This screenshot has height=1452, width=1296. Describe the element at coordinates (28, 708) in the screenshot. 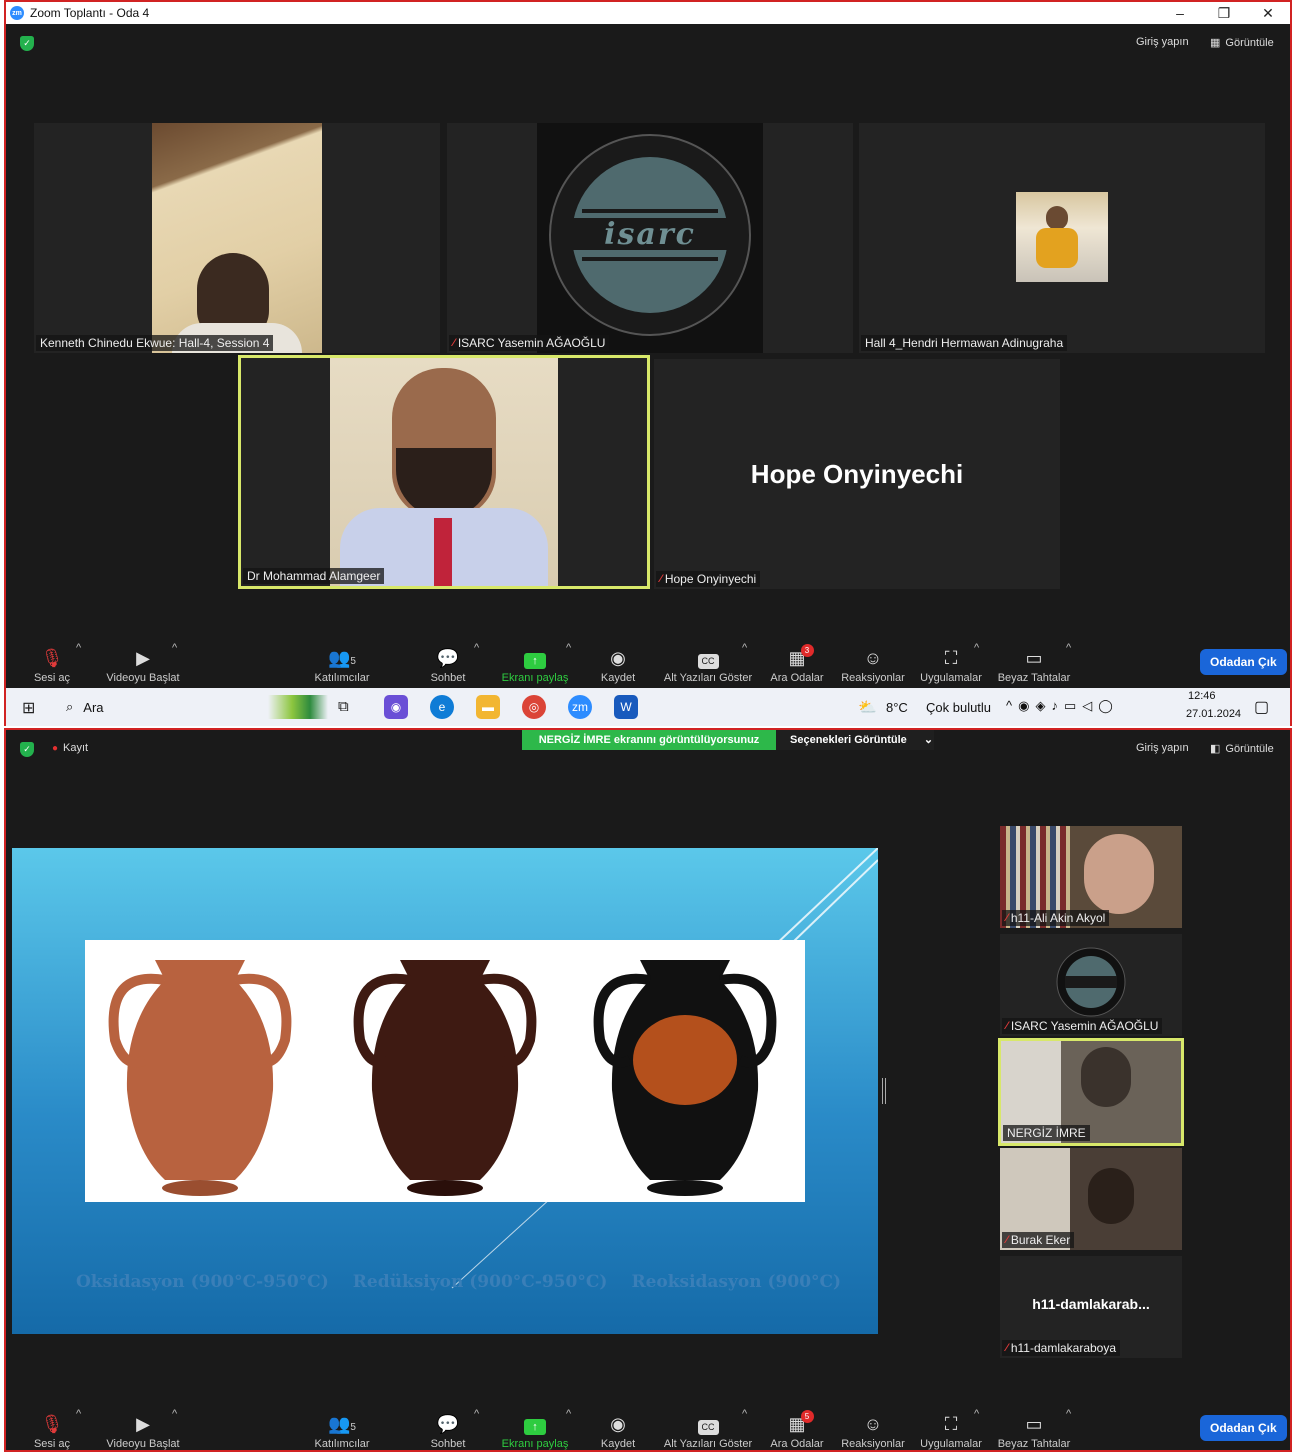

I see `windows-start-icon: ⊞` at that location.